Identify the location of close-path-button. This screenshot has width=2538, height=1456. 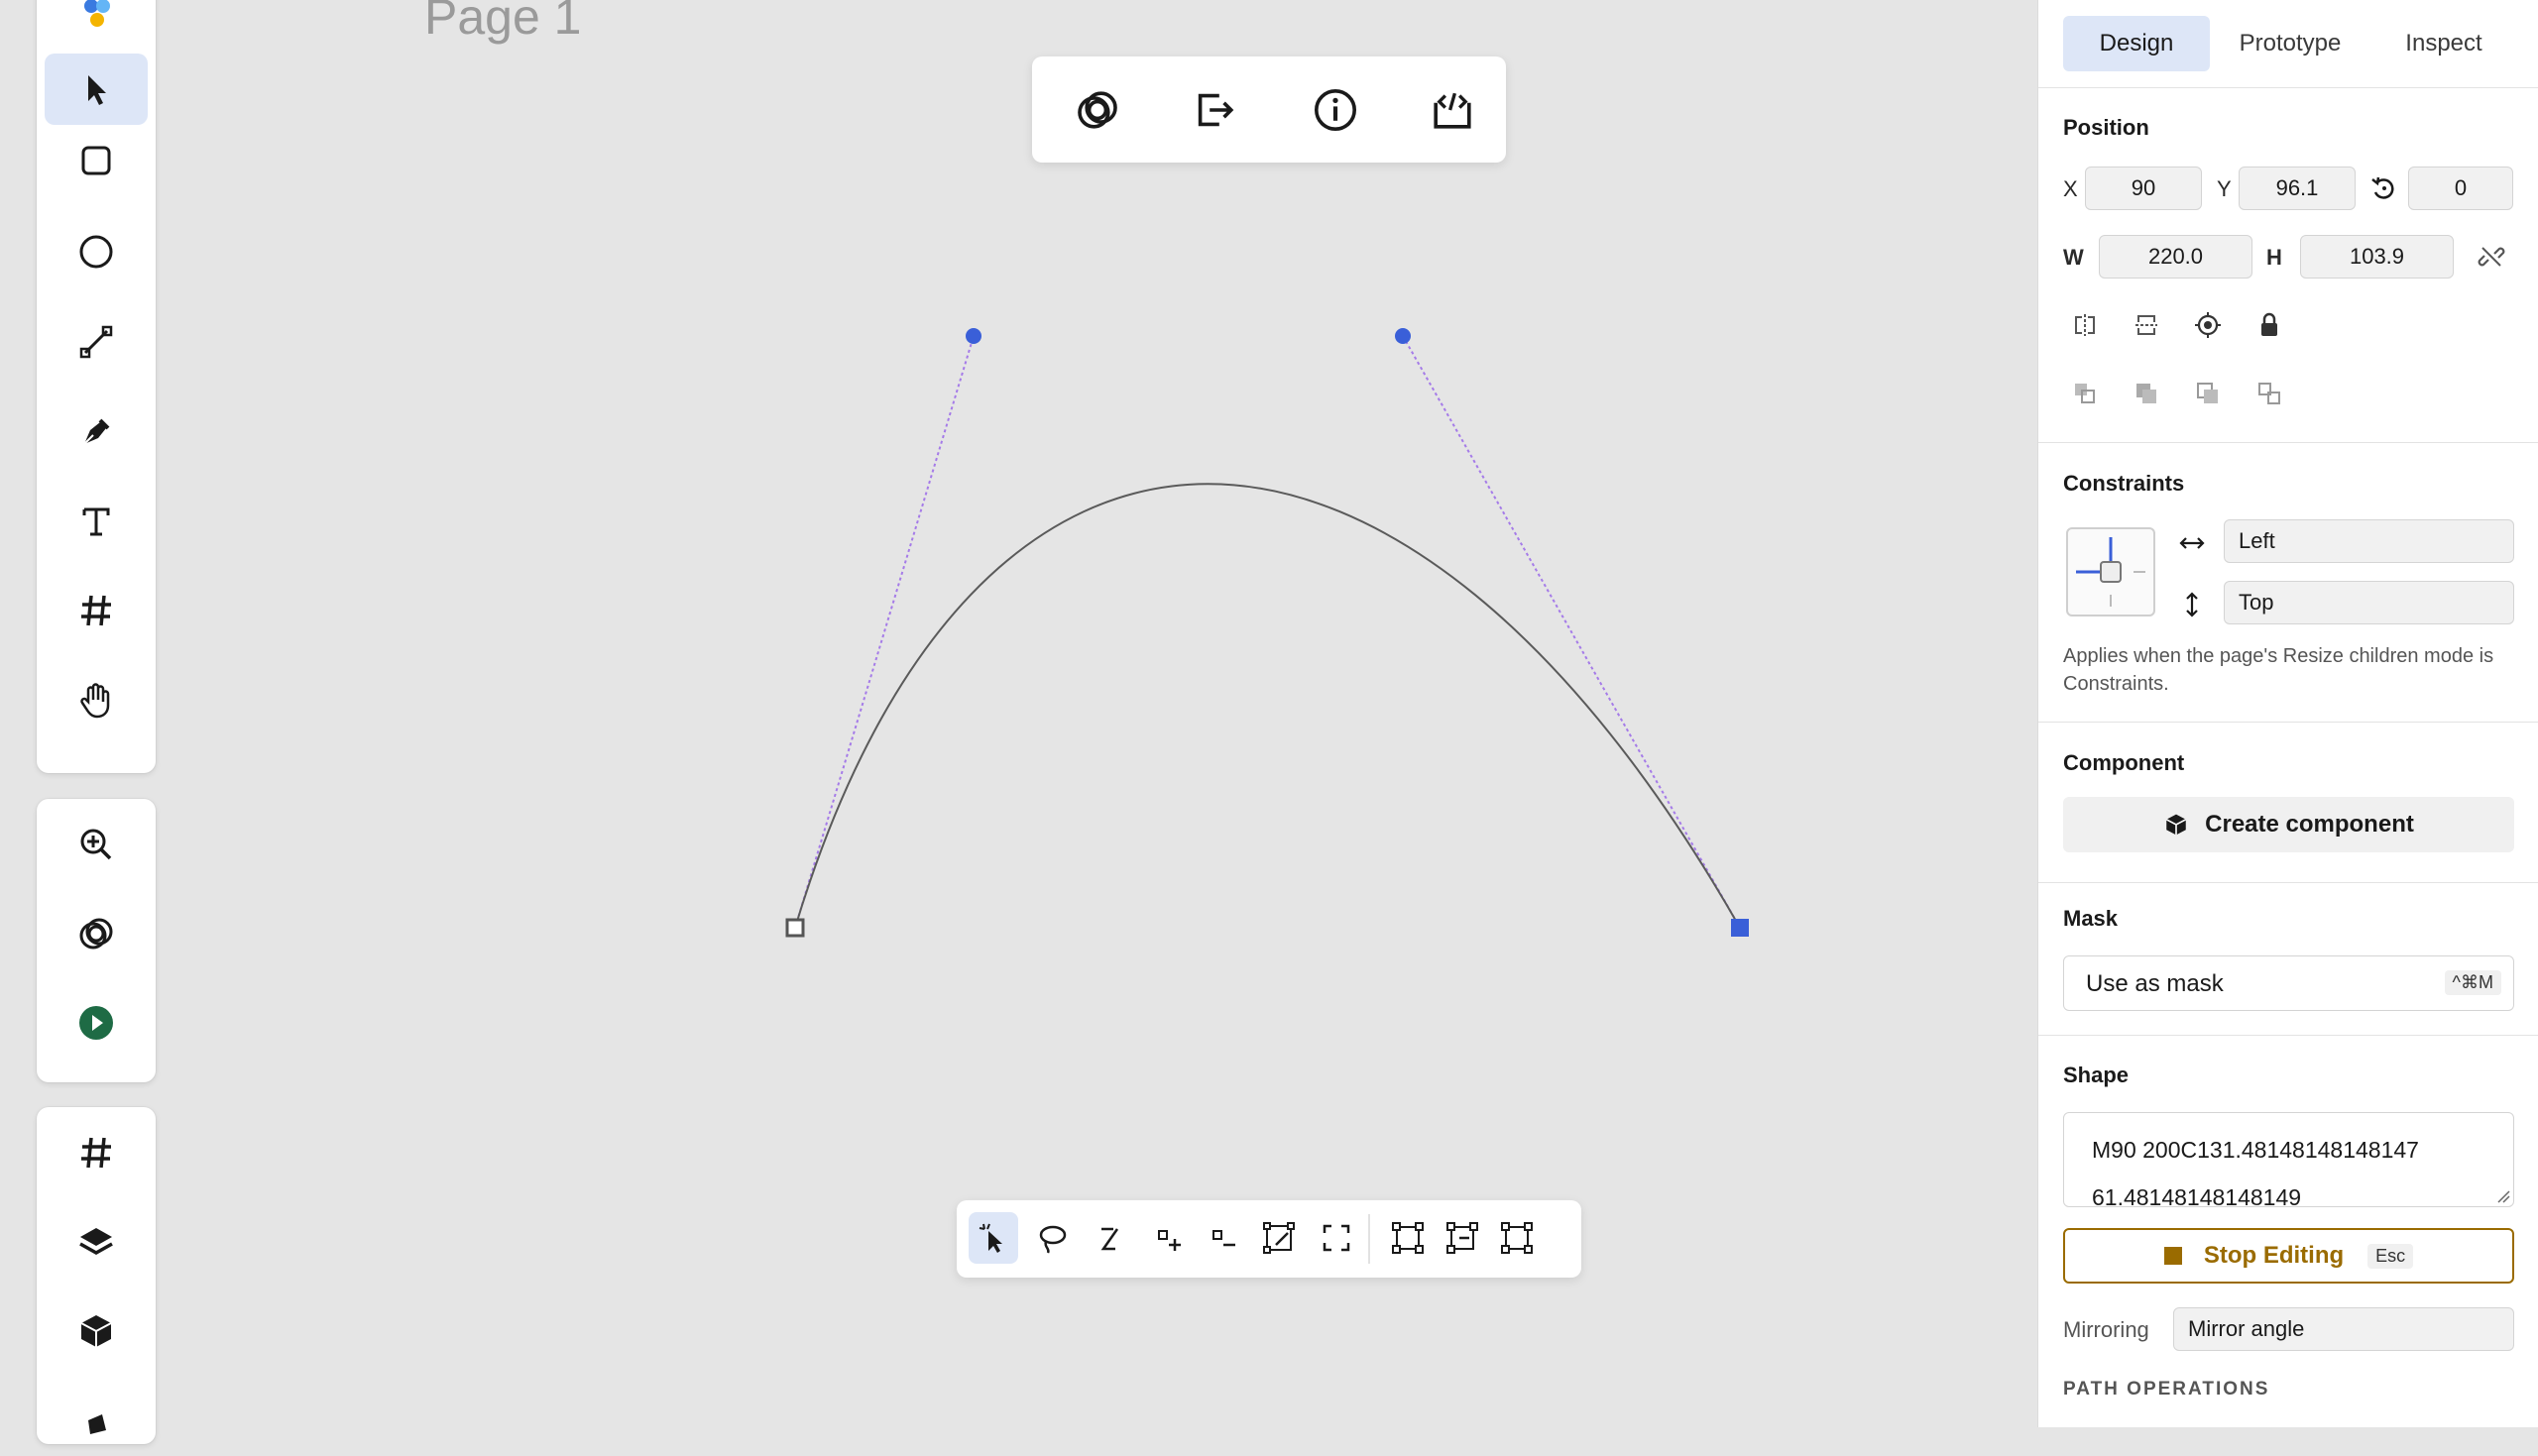
(1336, 1238).